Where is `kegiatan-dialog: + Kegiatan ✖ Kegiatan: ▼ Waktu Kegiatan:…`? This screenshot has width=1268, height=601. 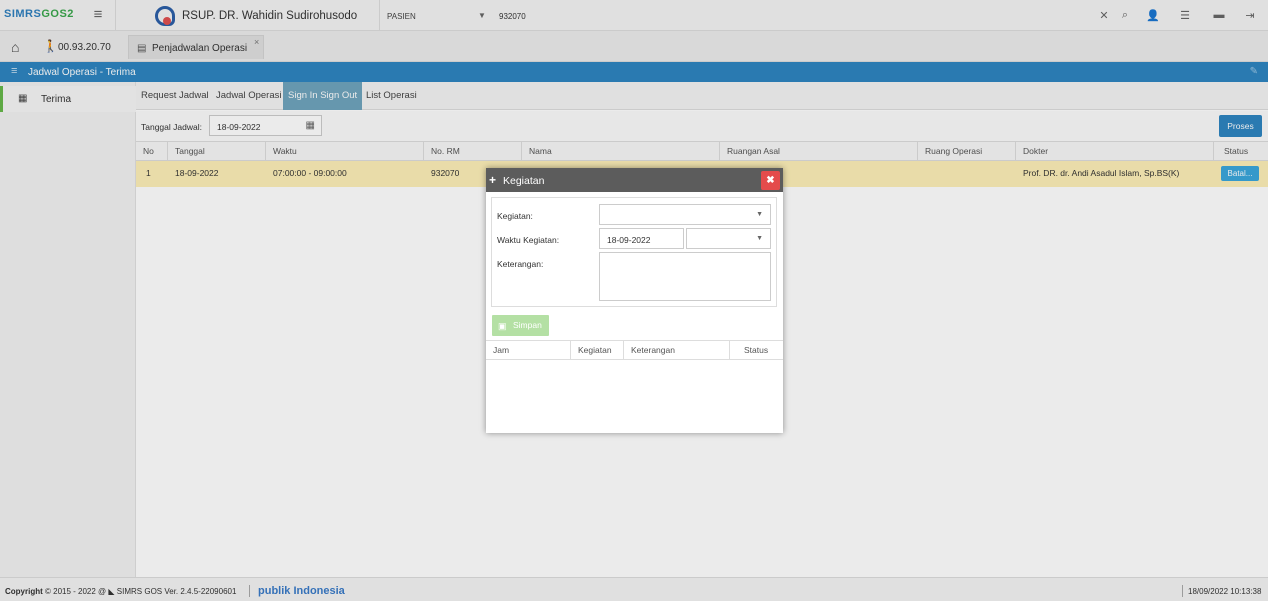
kegiatan-dialog: + Kegiatan ✖ Kegiatan: ▼ Waktu Kegiatan:… is located at coordinates (634, 300).